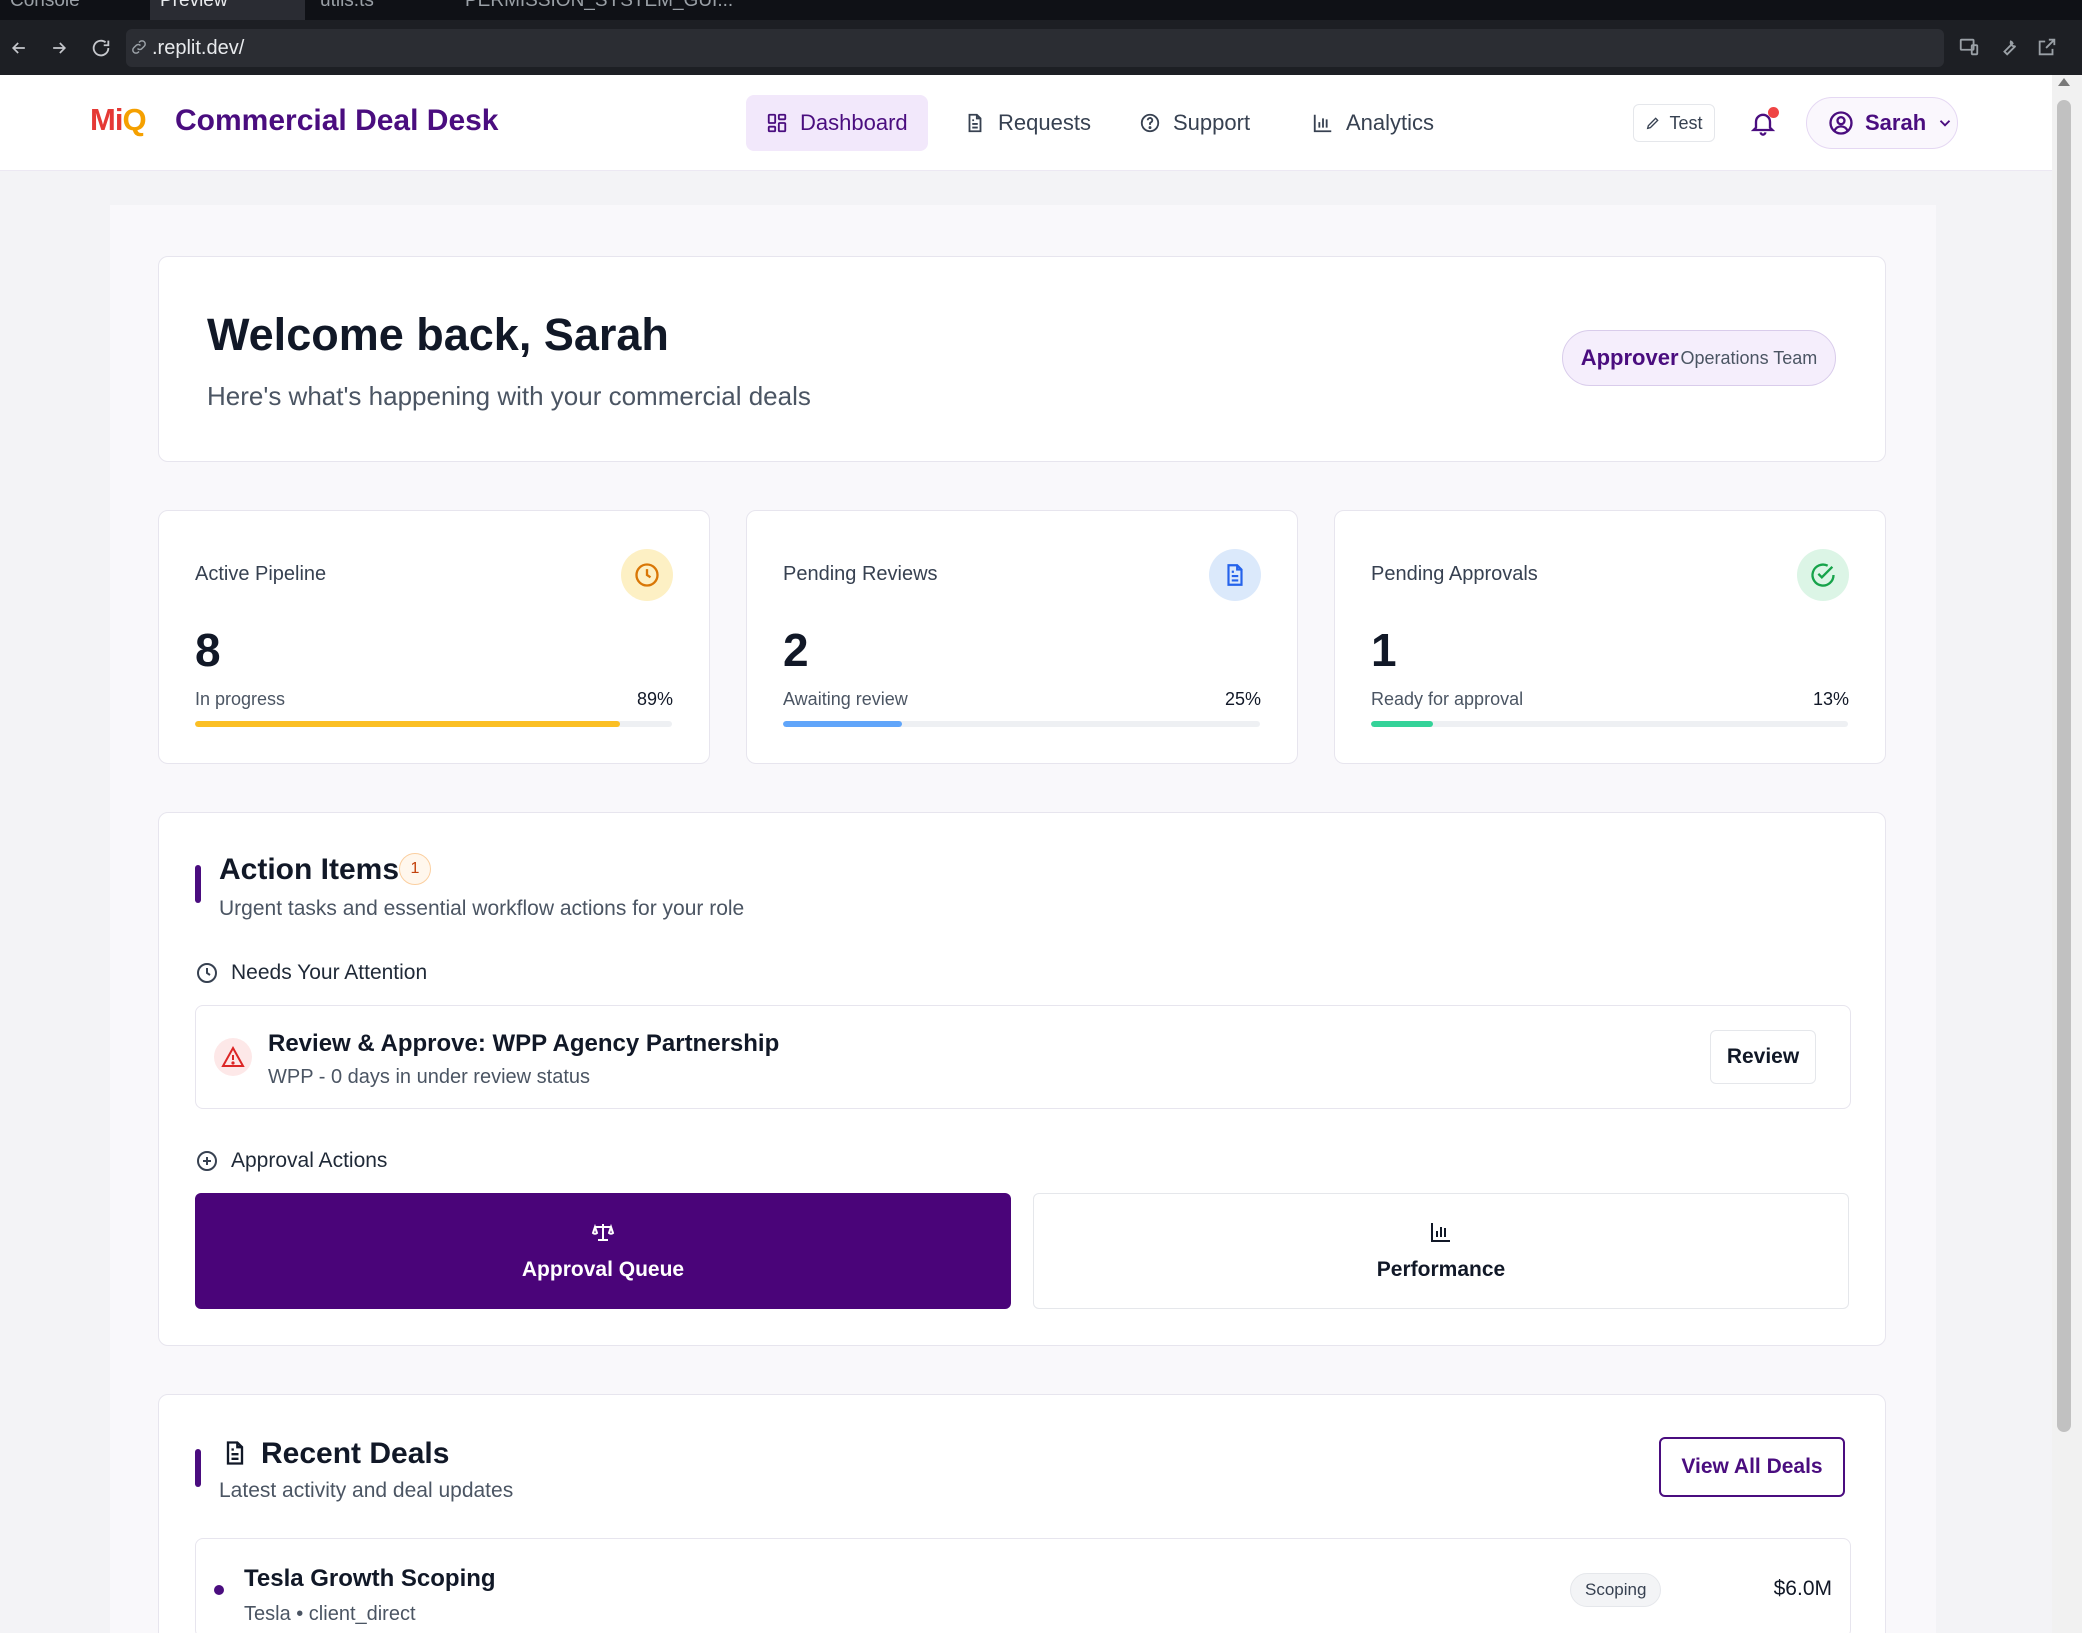 The height and width of the screenshot is (1633, 2082). I want to click on back-icon, so click(19, 48).